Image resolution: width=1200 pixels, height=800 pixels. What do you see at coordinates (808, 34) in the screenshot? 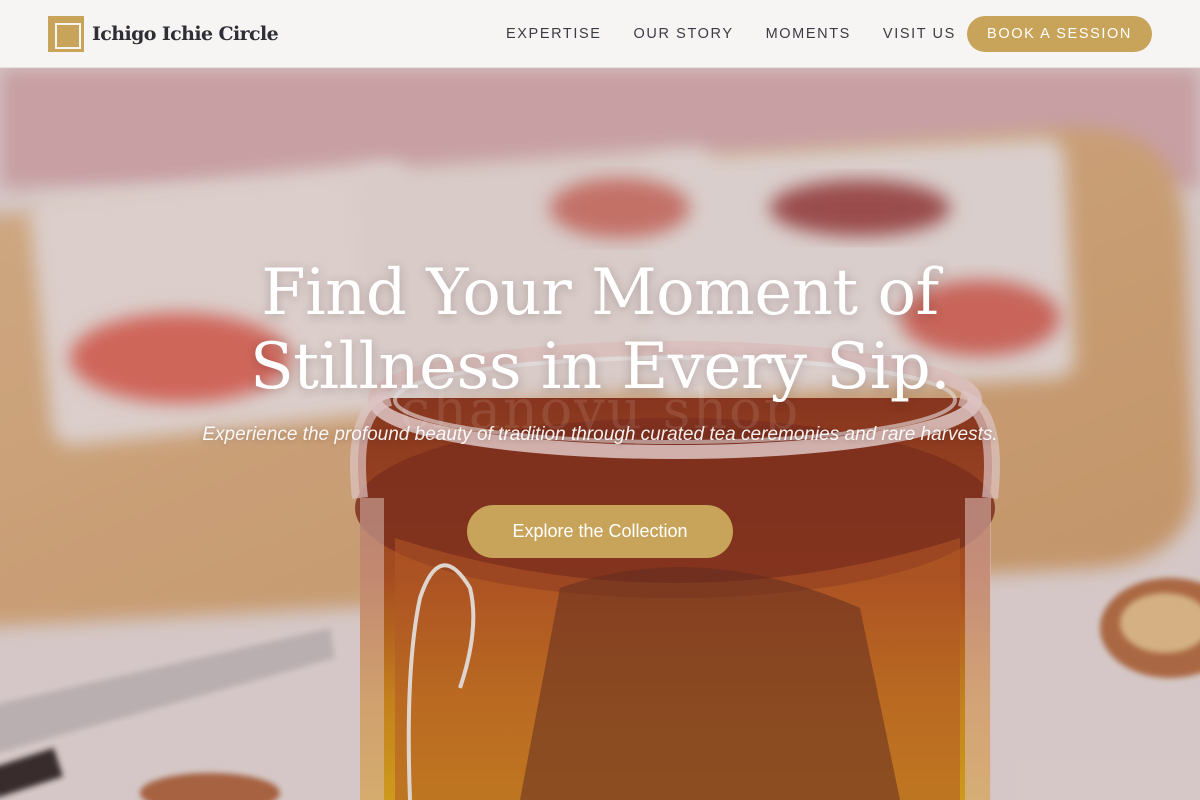
I see `nav-link-moments: MOMENTS` at bounding box center [808, 34].